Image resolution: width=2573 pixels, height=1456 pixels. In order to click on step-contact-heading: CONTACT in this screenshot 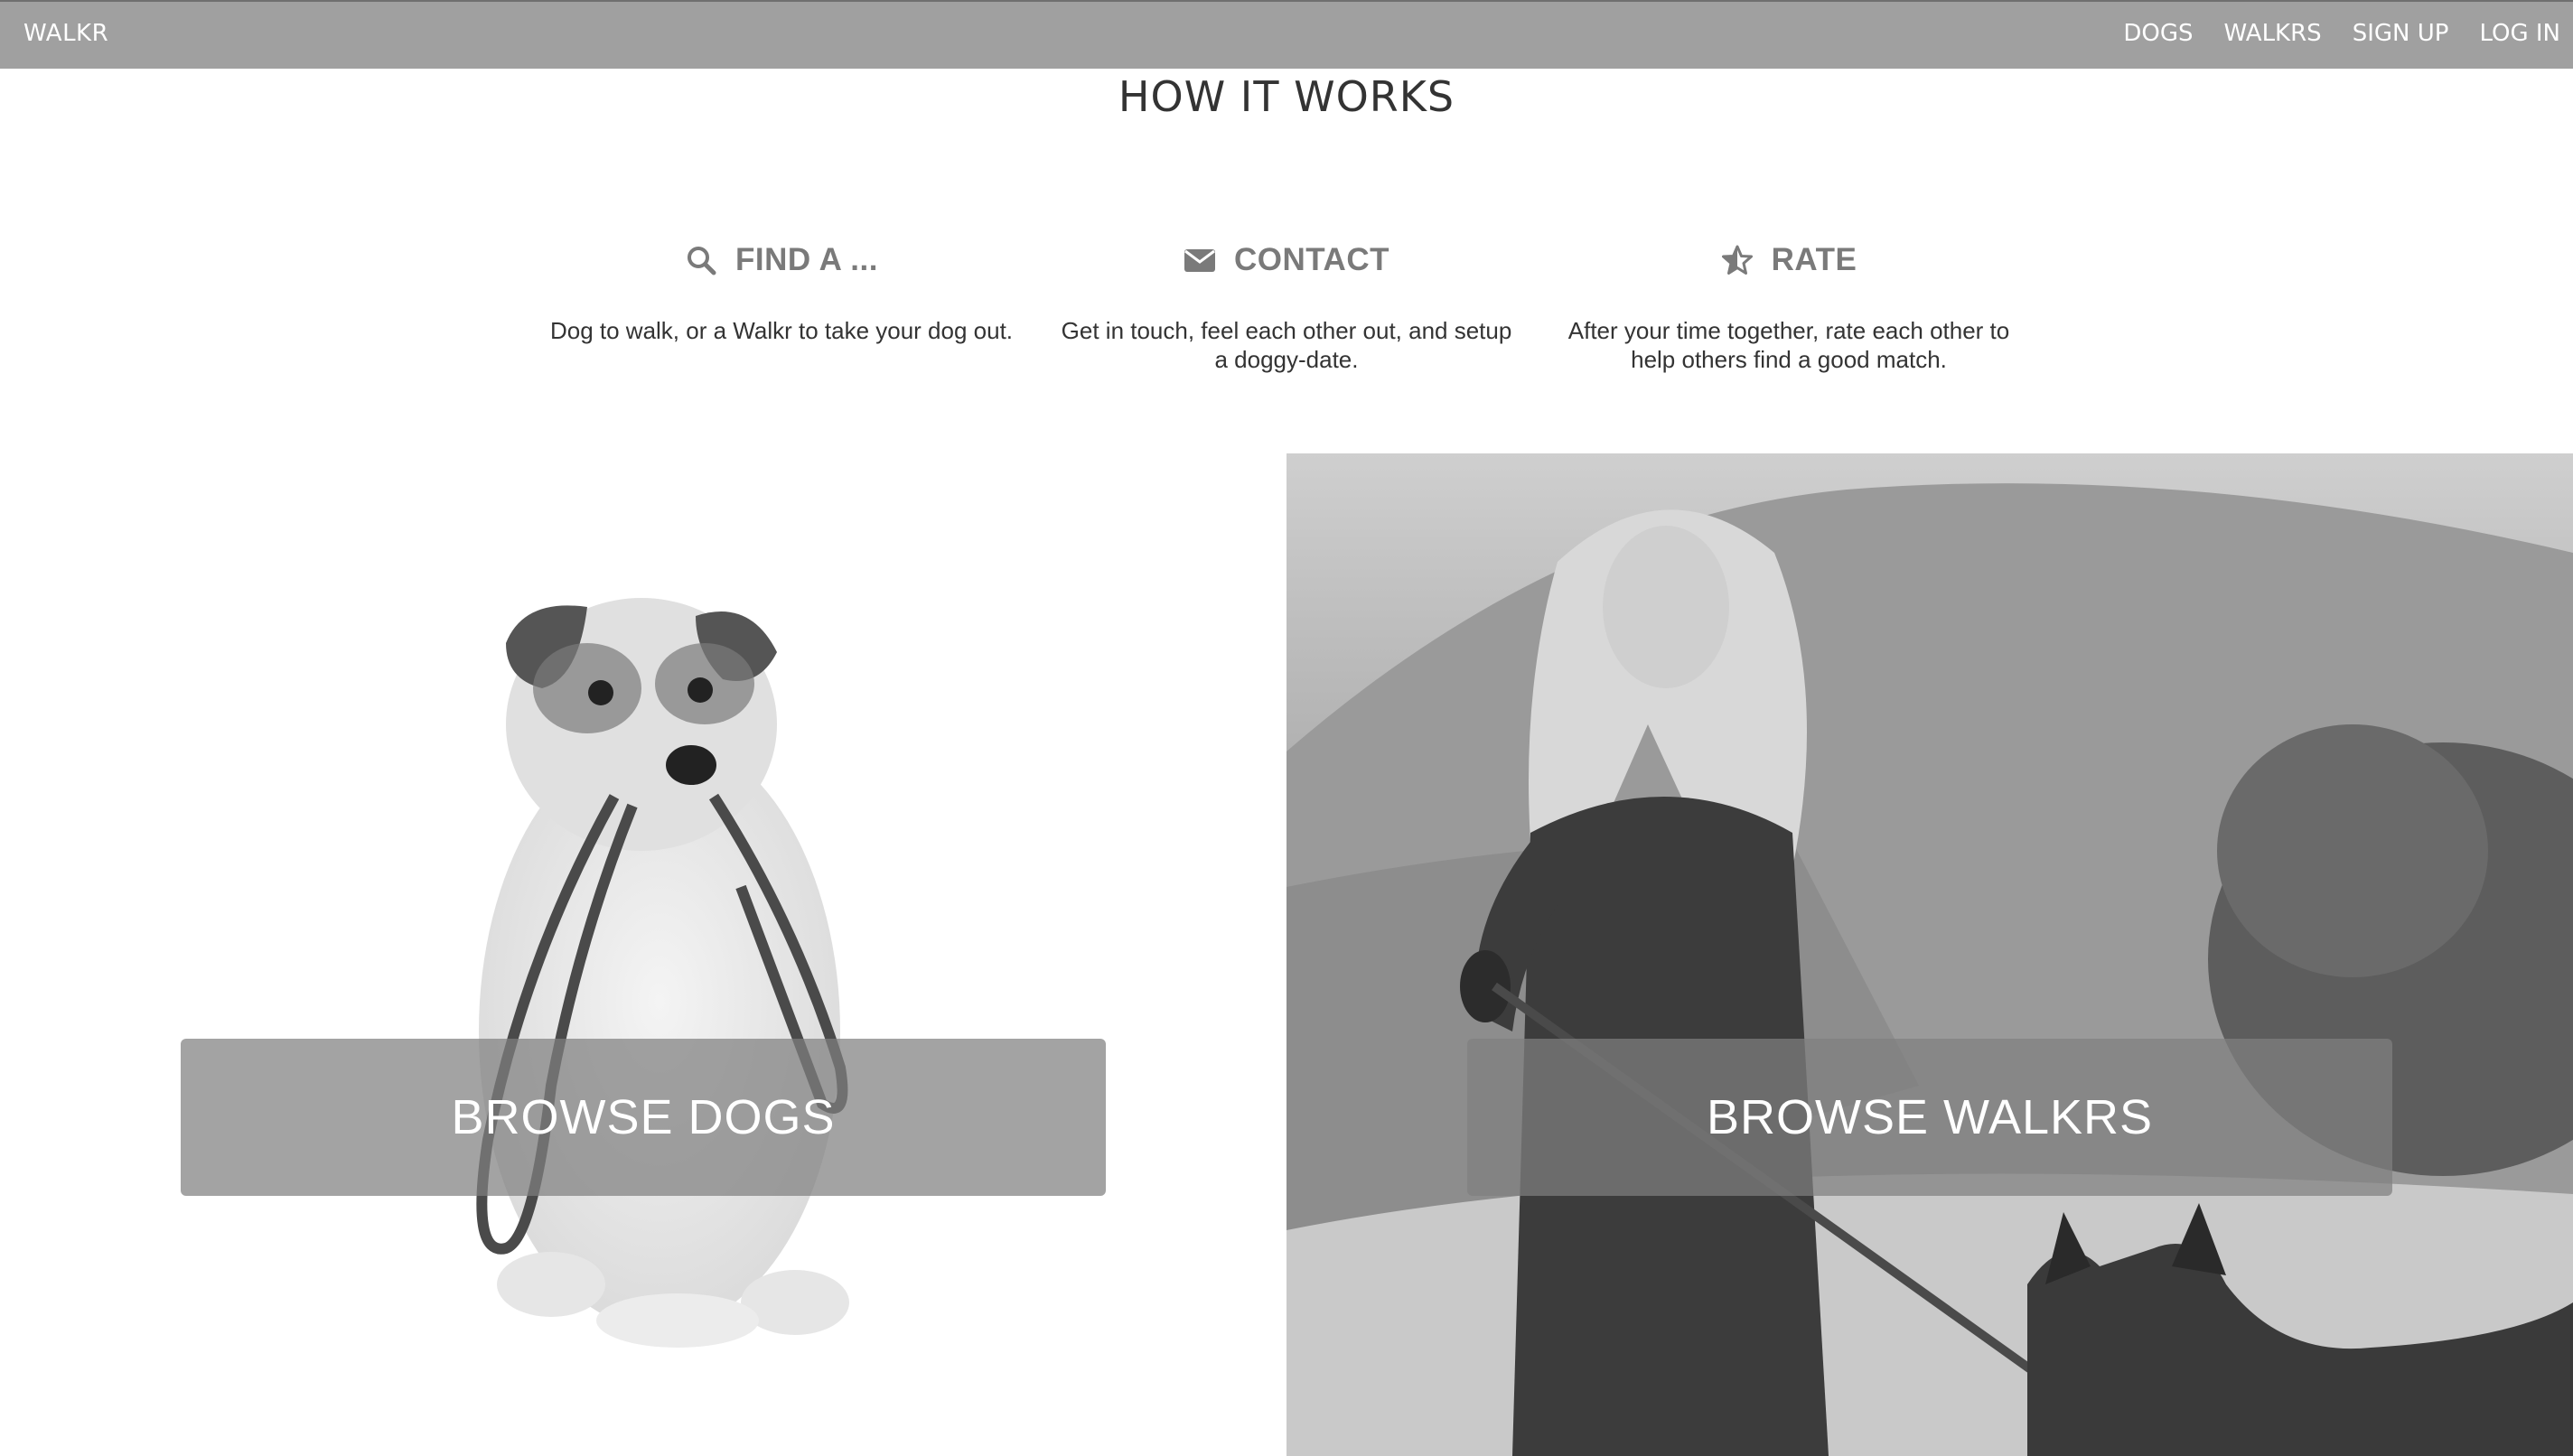, I will do `click(1286, 260)`.